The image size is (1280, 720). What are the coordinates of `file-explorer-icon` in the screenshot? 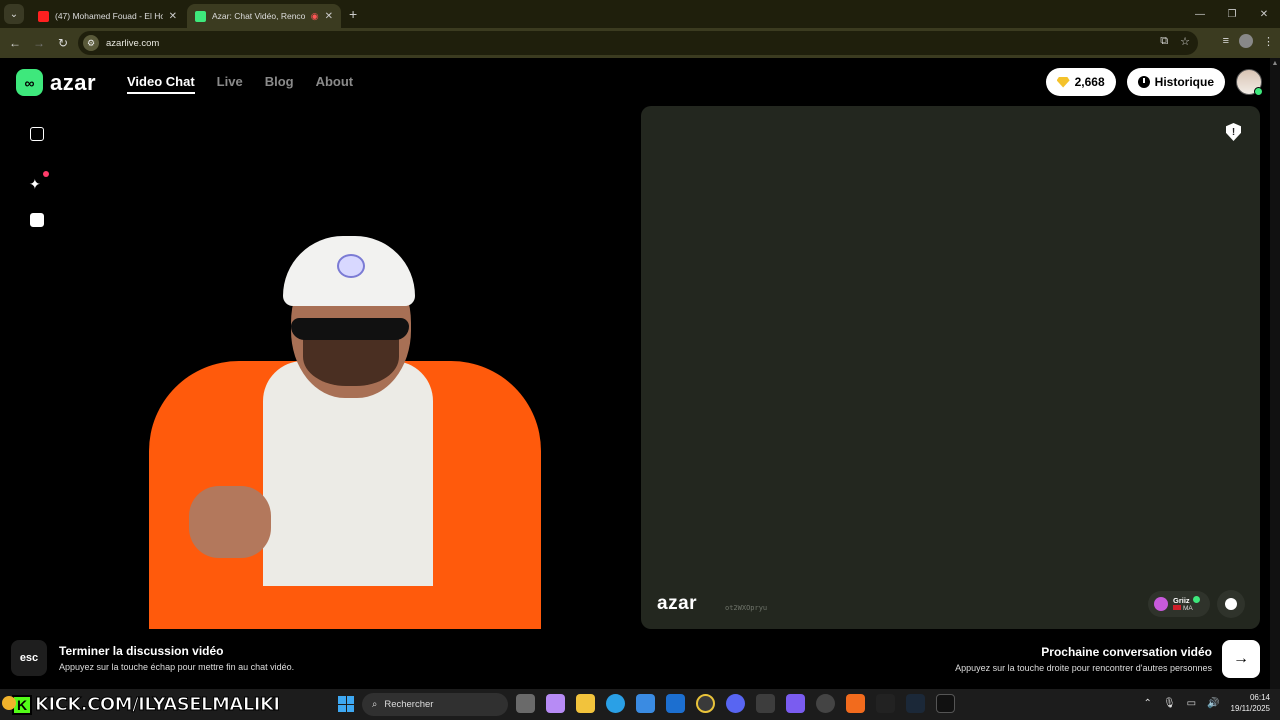 It's located at (585, 703).